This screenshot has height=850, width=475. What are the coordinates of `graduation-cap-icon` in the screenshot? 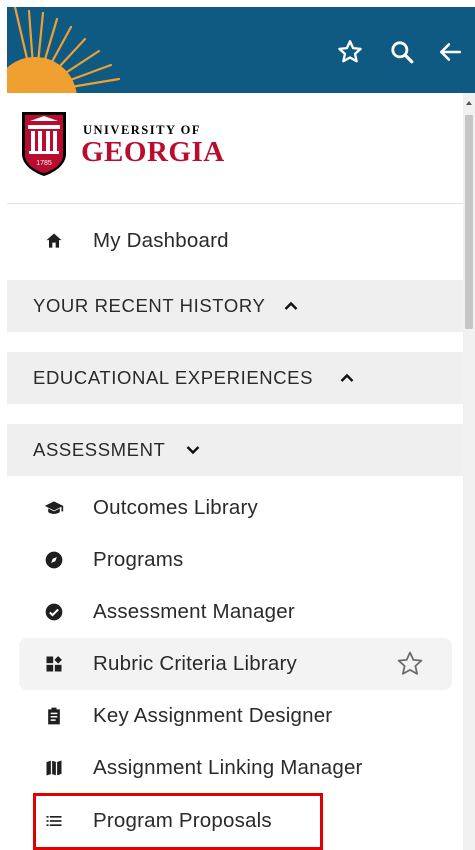 It's located at (54, 508).